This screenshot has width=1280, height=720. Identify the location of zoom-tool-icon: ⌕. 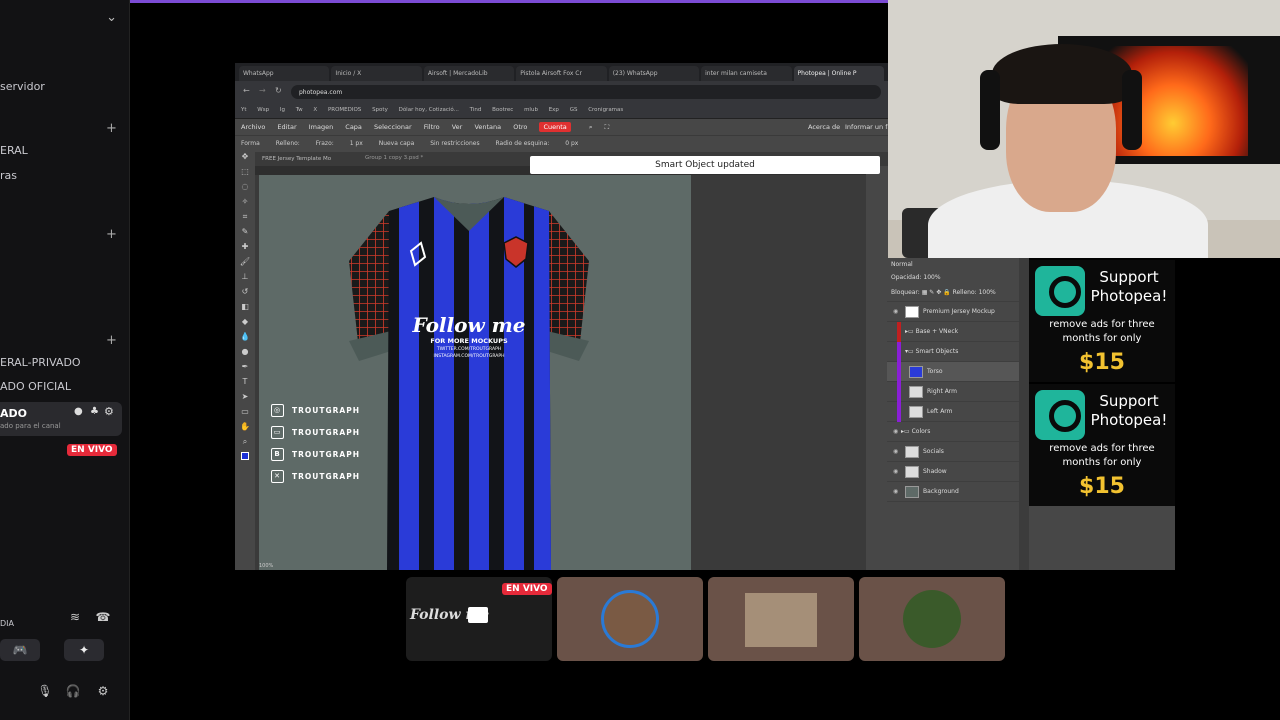
(245, 444).